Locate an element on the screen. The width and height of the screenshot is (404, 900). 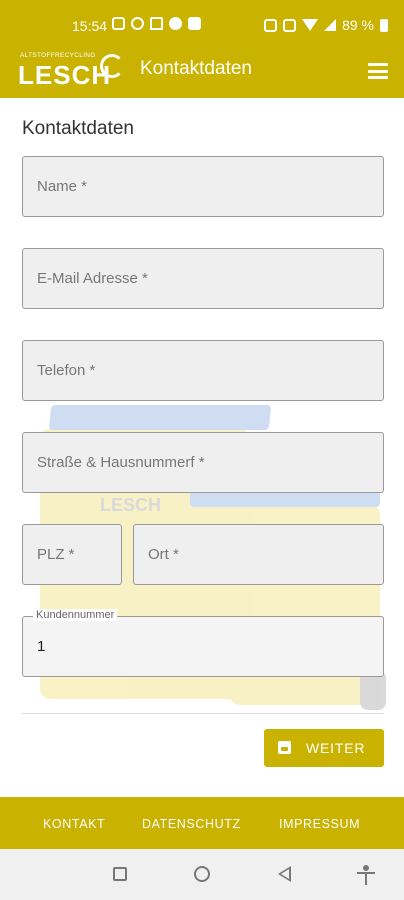
zip-placeholder: PLZ * is located at coordinates (56, 554).